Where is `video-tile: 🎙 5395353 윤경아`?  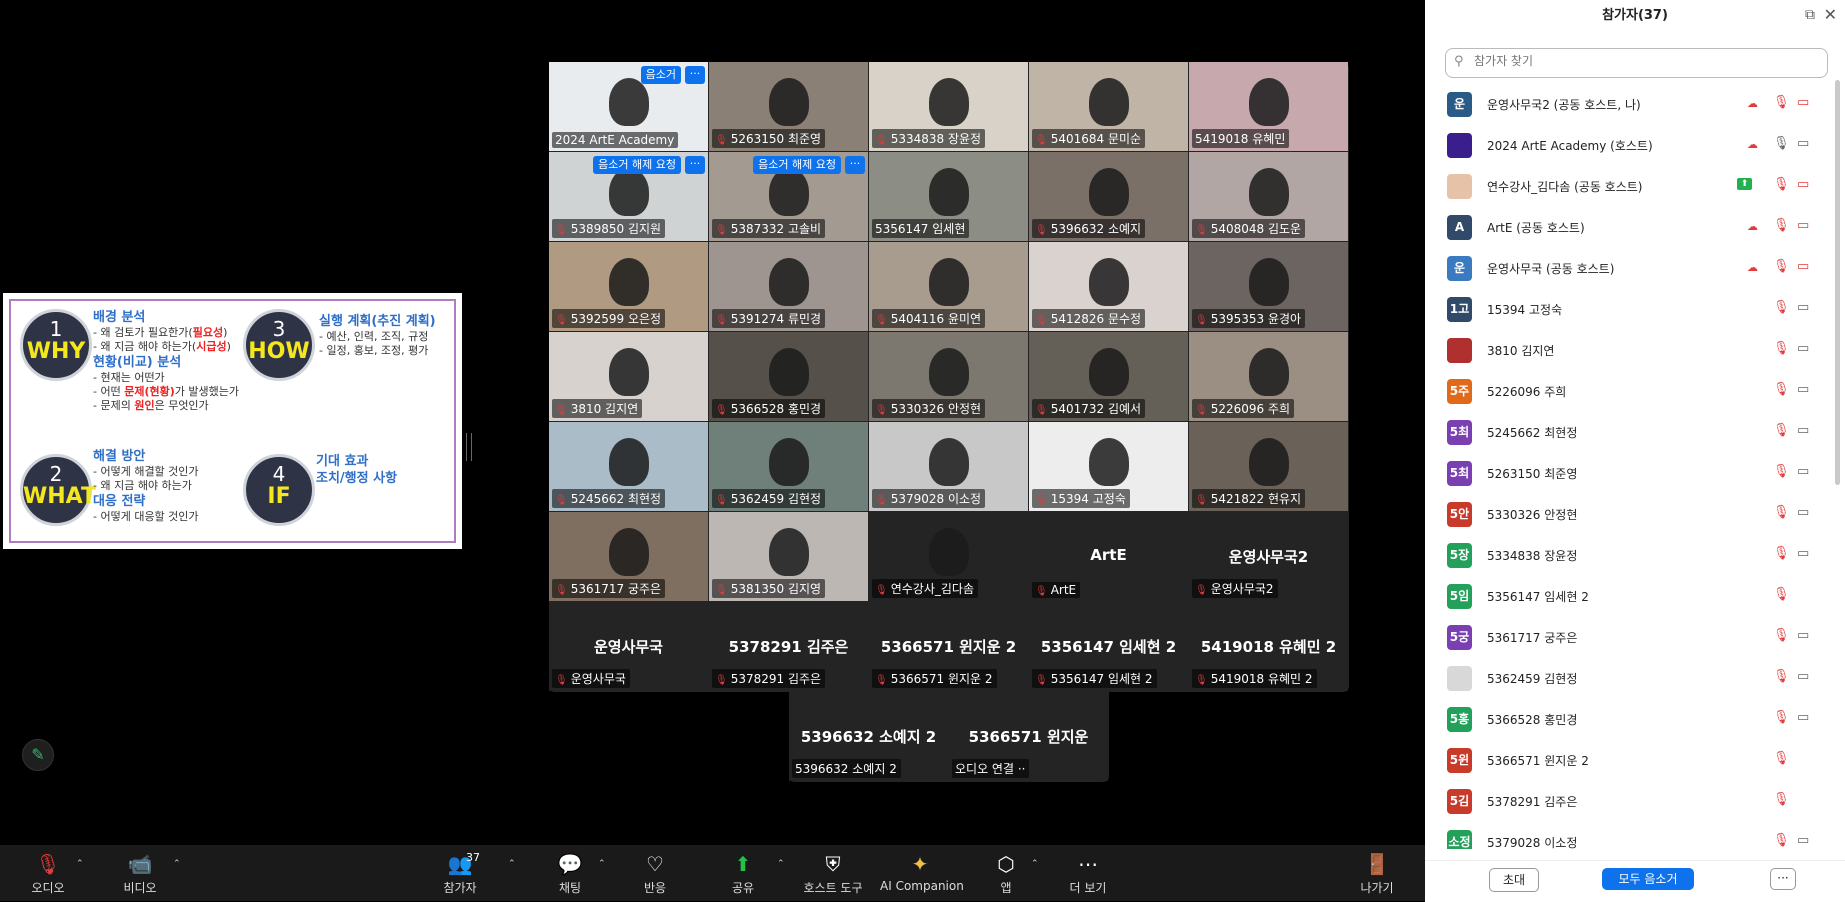 video-tile: 🎙 5395353 윤경아 is located at coordinates (1268, 286).